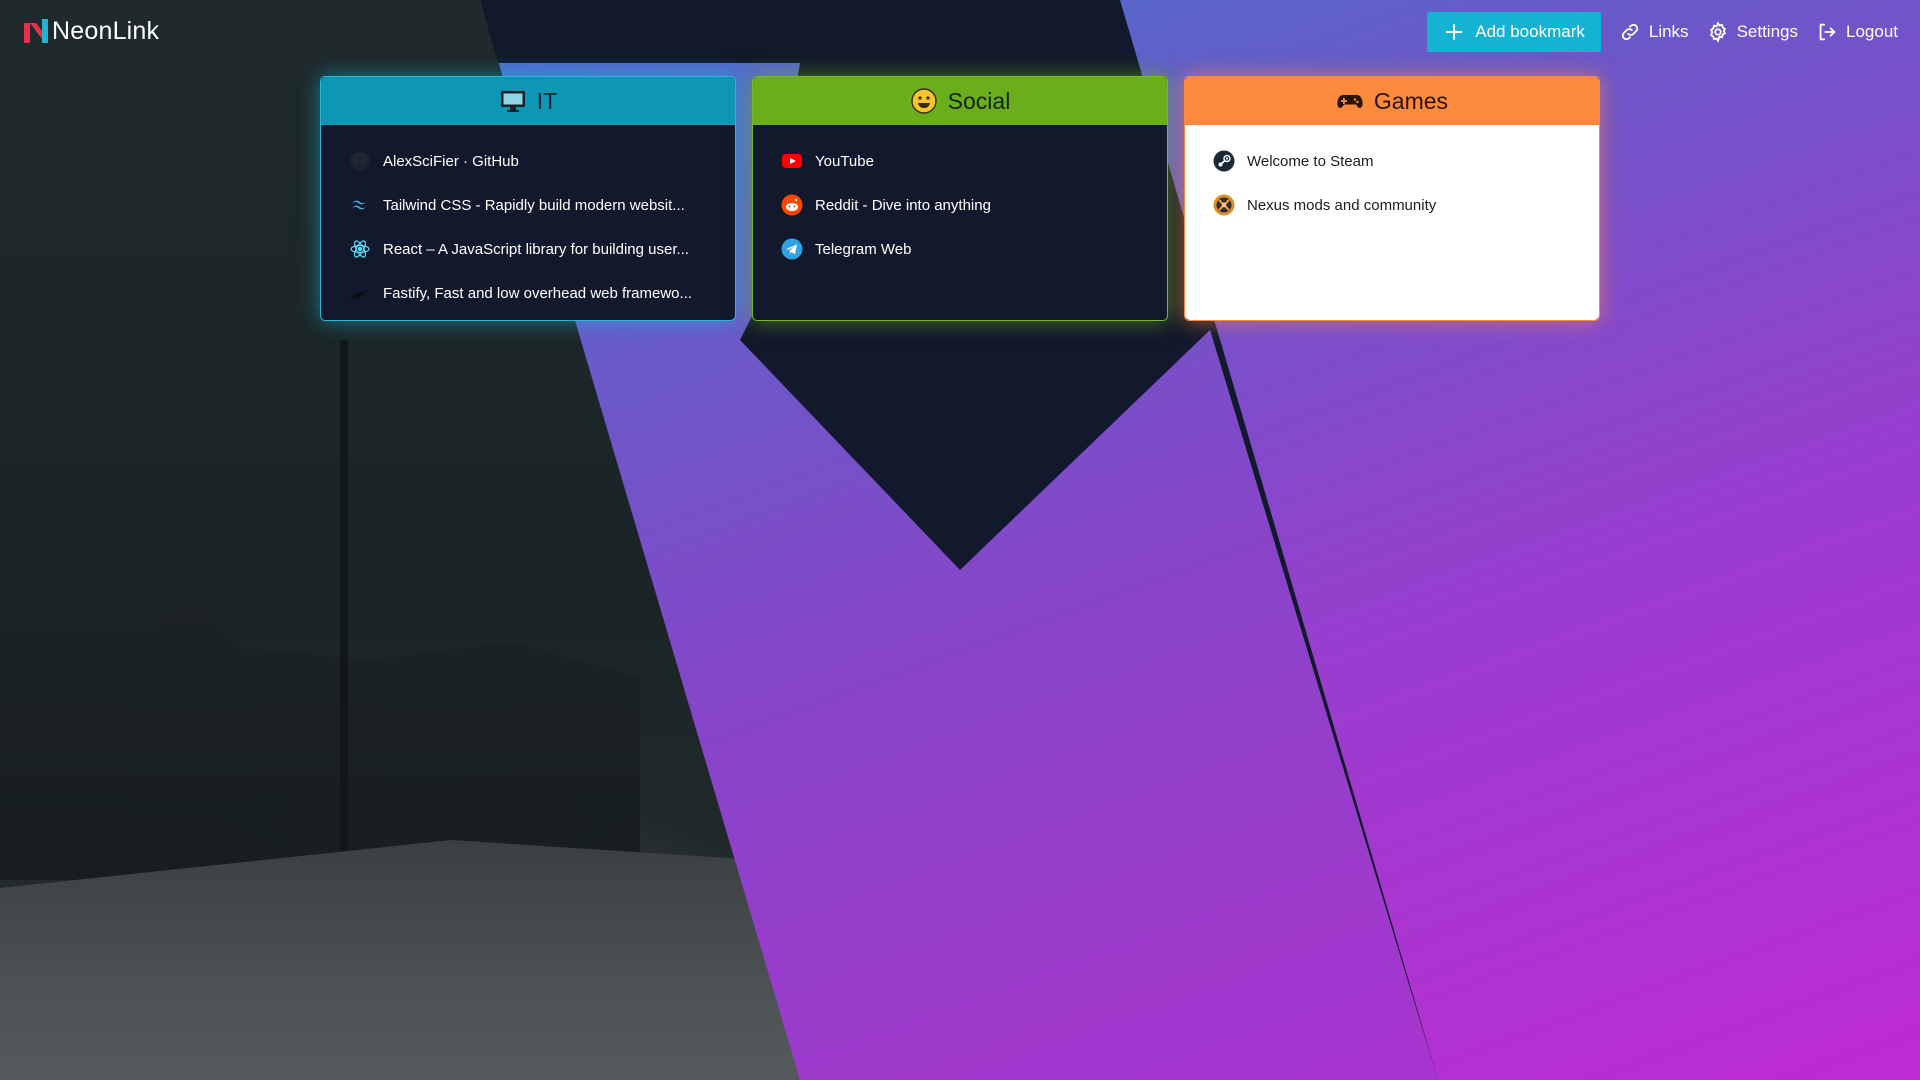  What do you see at coordinates (36, 31) in the screenshot?
I see `neonlink-logo-icon` at bounding box center [36, 31].